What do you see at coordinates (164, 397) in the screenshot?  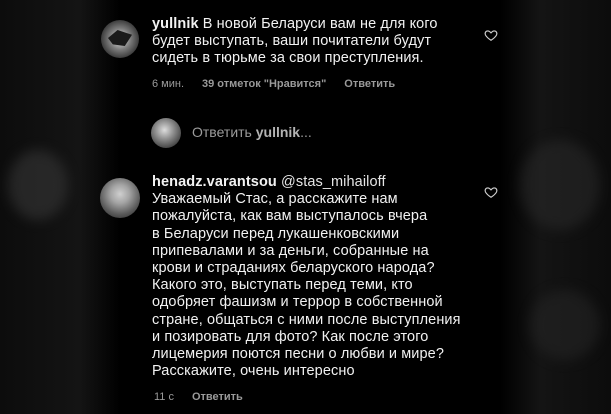 I see `comment-time: 11 с` at bounding box center [164, 397].